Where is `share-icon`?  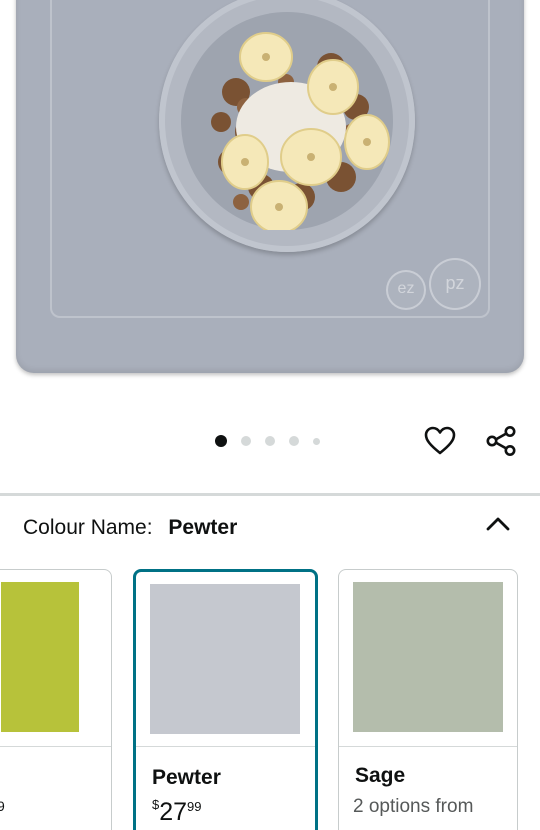
share-icon is located at coordinates (501, 441).